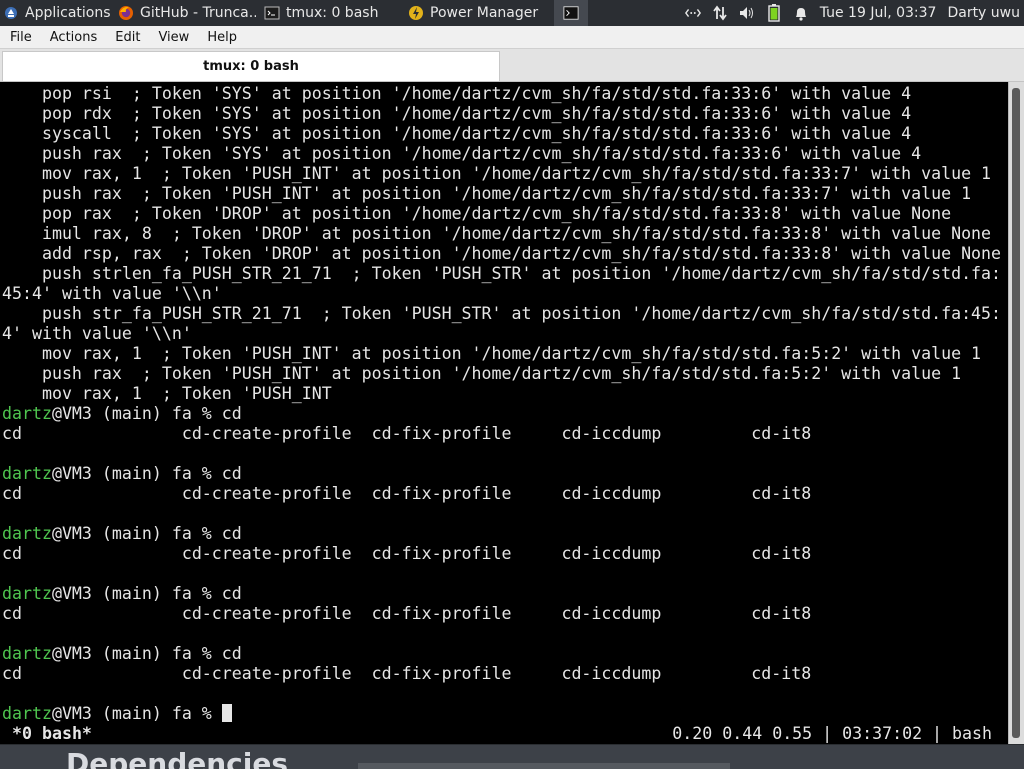 Image resolution: width=1024 pixels, height=769 pixels. What do you see at coordinates (512, 65) in the screenshot?
I see `tab-bar: tmux: 0 bash` at bounding box center [512, 65].